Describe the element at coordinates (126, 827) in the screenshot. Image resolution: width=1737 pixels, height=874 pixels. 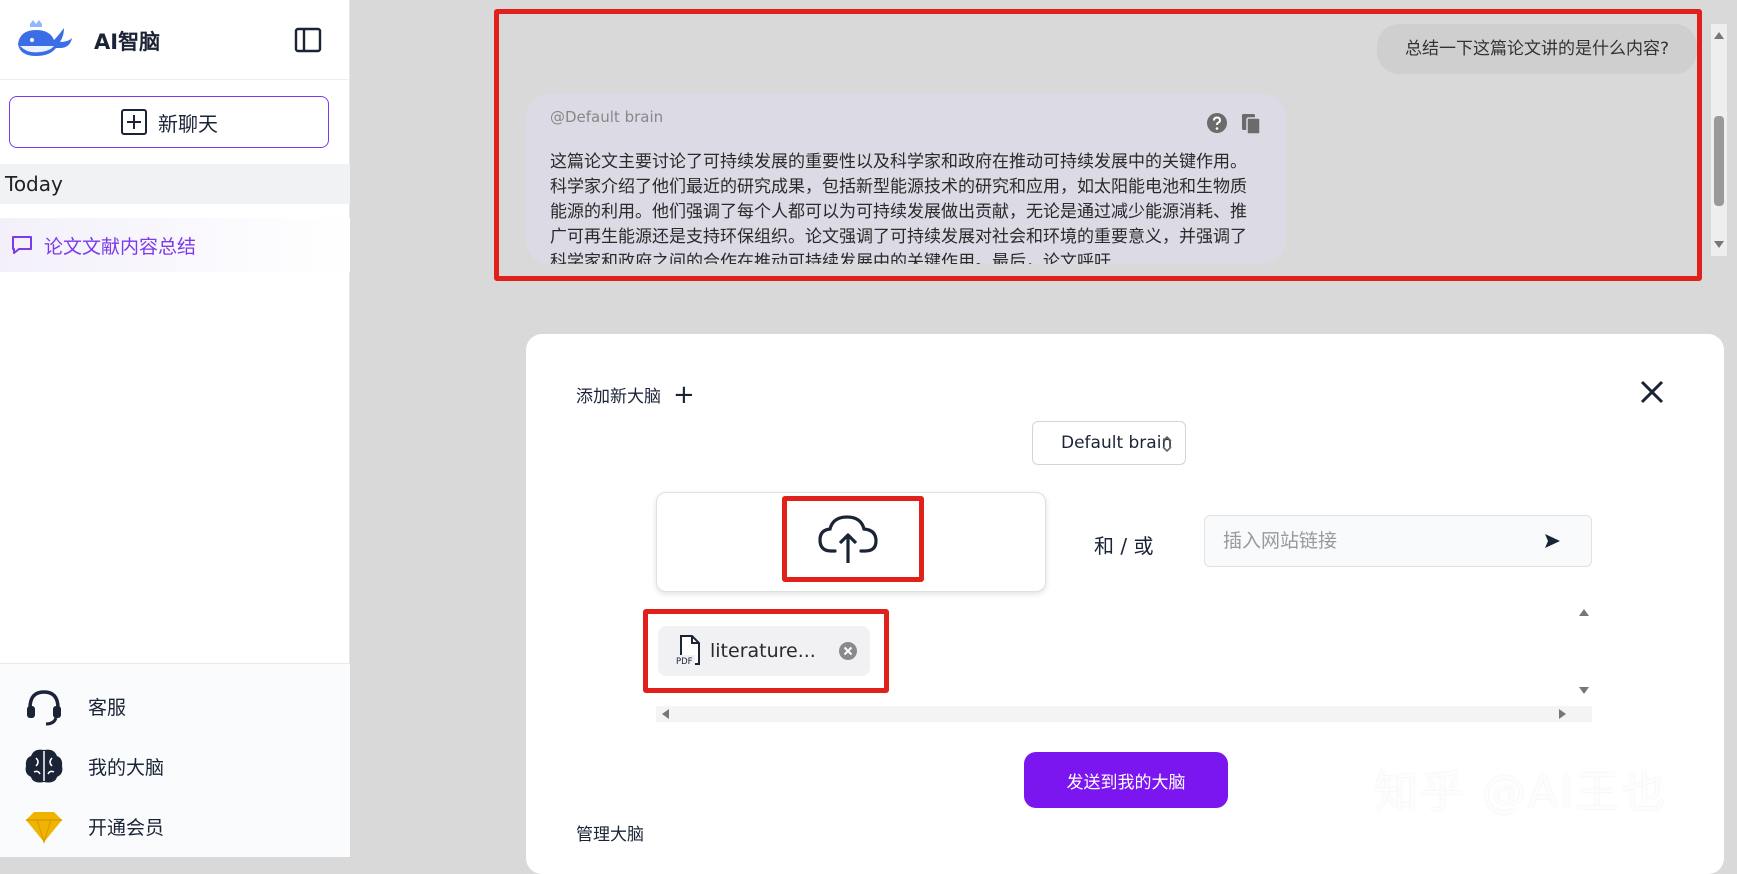
I see `membership-label: 开通会员` at that location.